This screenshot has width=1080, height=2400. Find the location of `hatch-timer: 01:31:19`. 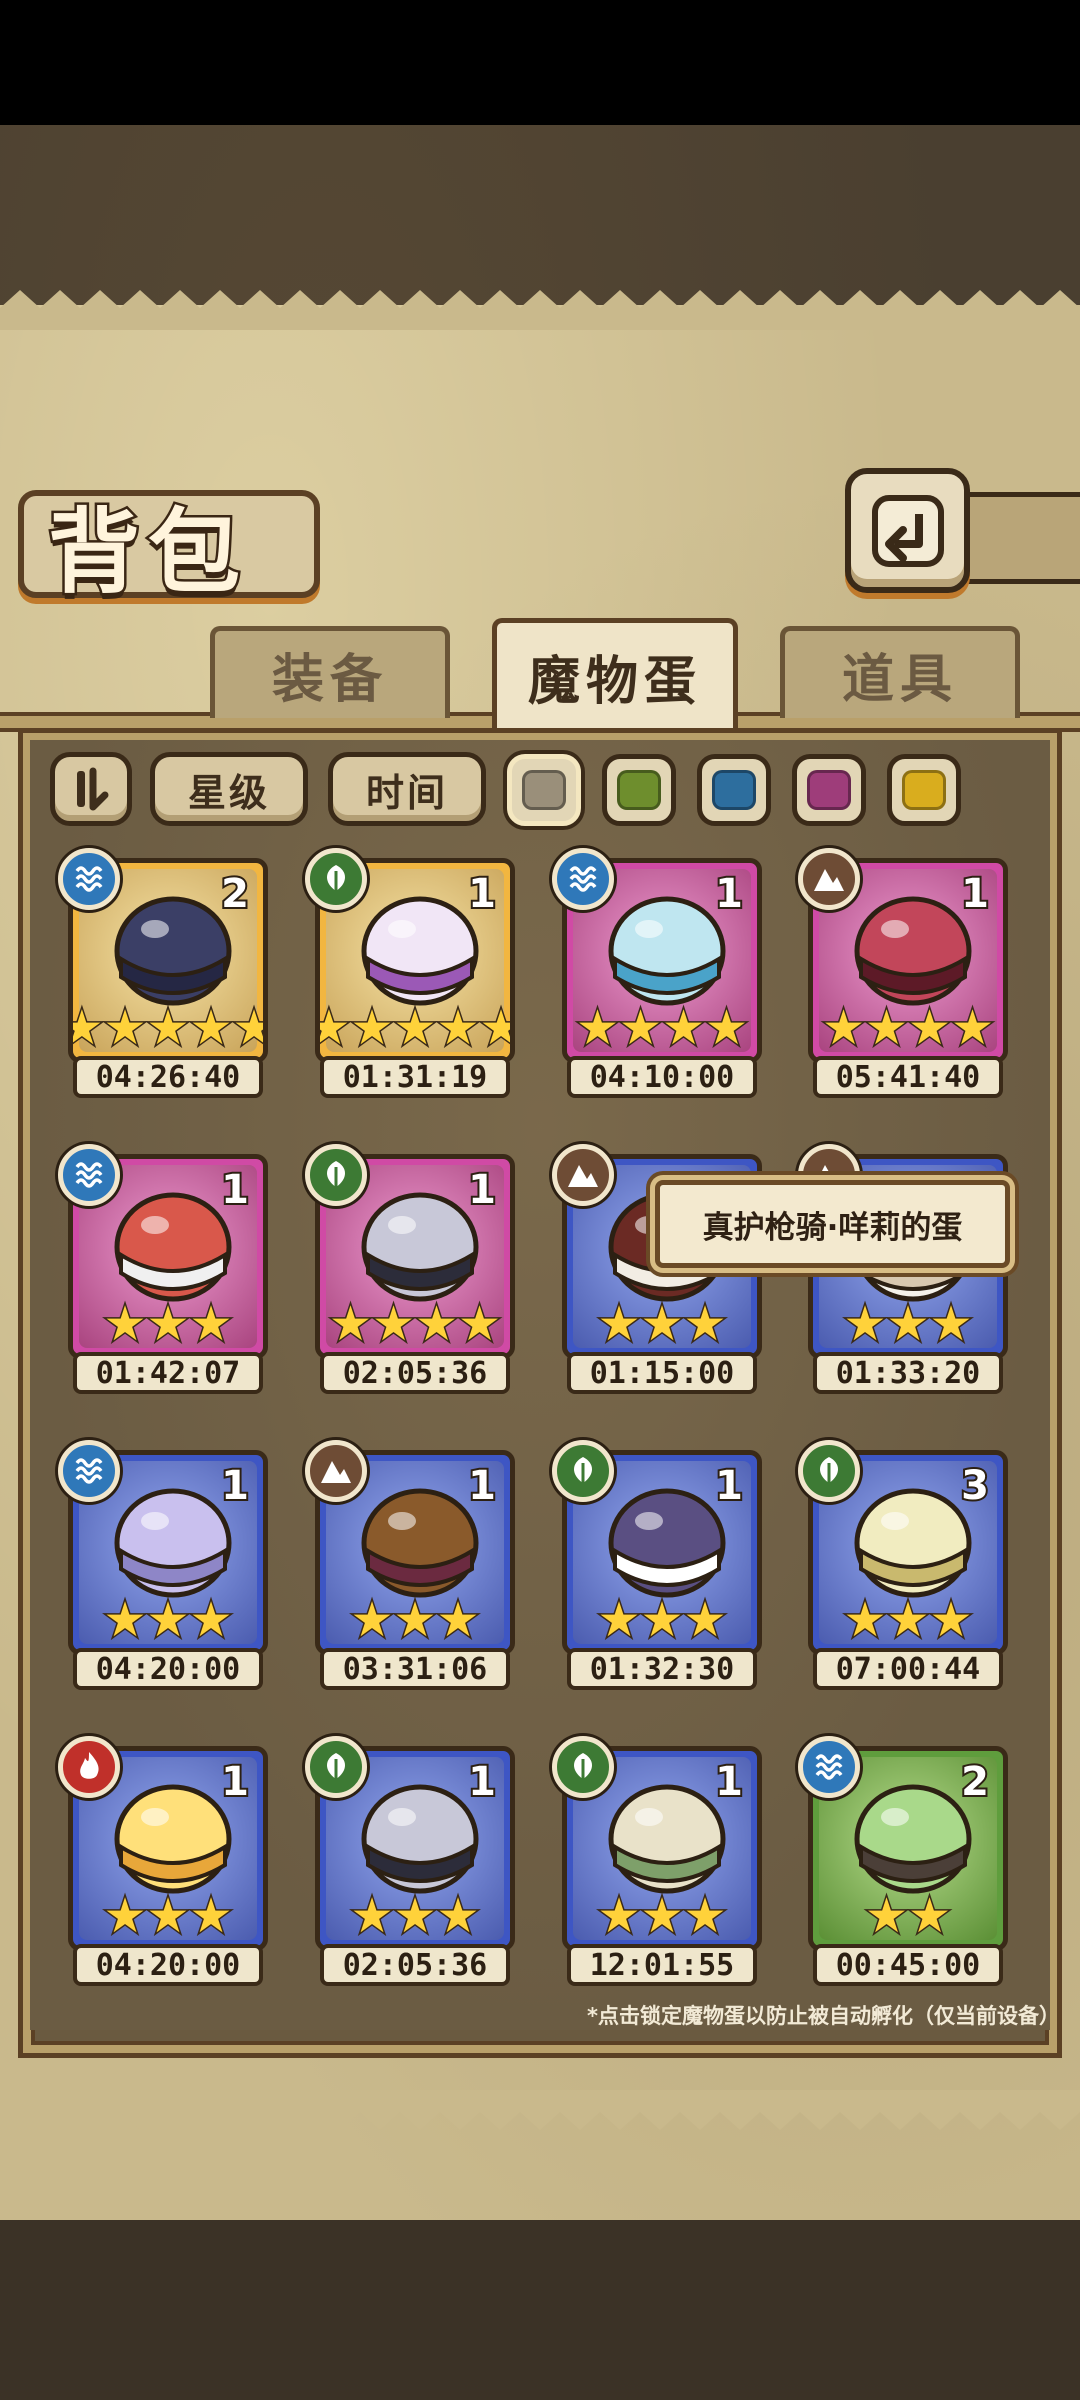

hatch-timer: 01:31:19 is located at coordinates (415, 1077).